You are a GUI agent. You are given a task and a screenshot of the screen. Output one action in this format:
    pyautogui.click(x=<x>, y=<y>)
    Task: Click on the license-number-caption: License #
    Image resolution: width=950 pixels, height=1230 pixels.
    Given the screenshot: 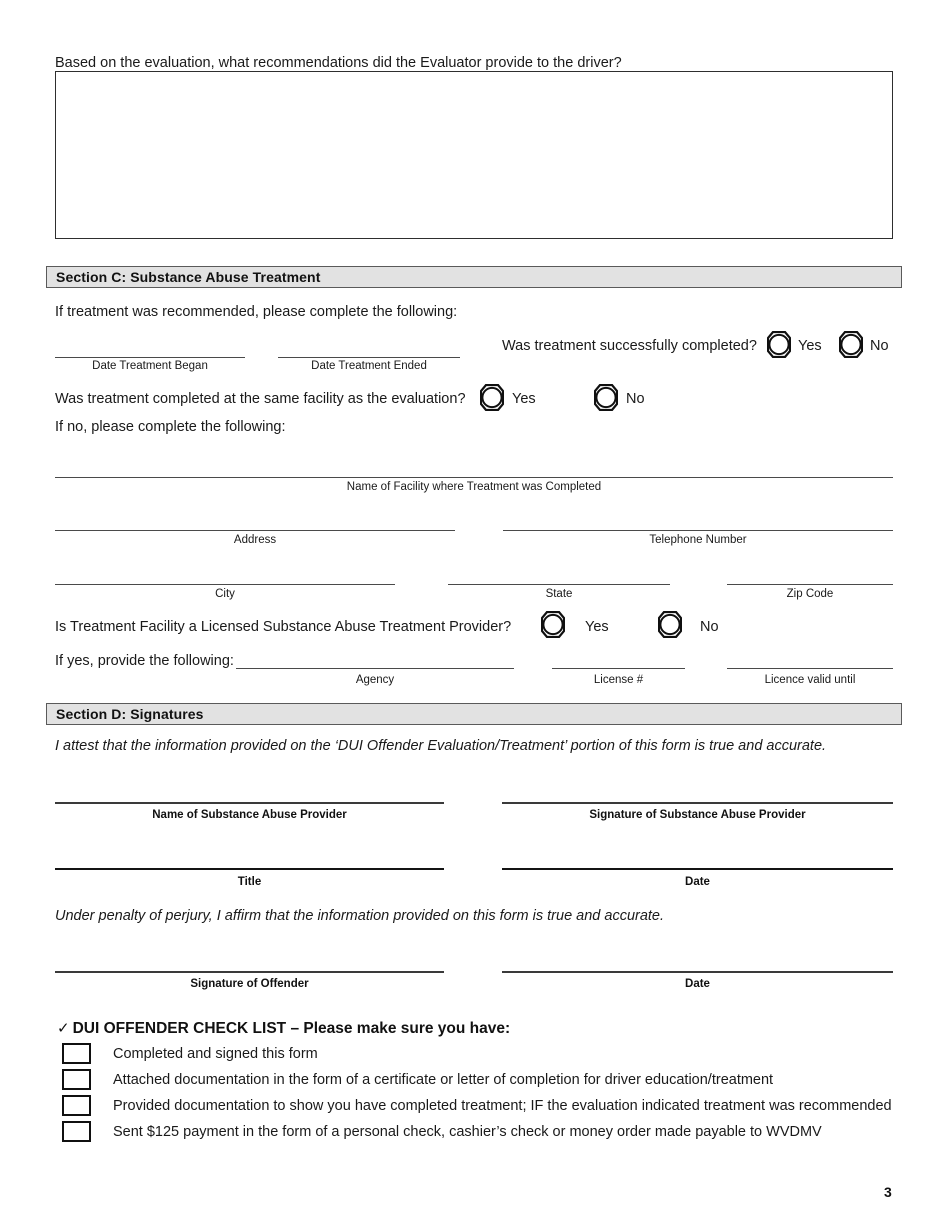 What is the action you would take?
    pyautogui.click(x=618, y=680)
    